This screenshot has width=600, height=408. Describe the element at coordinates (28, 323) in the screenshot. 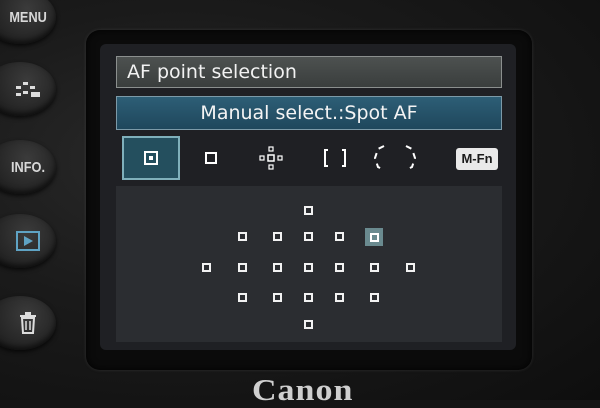

I see `trash-icon` at that location.